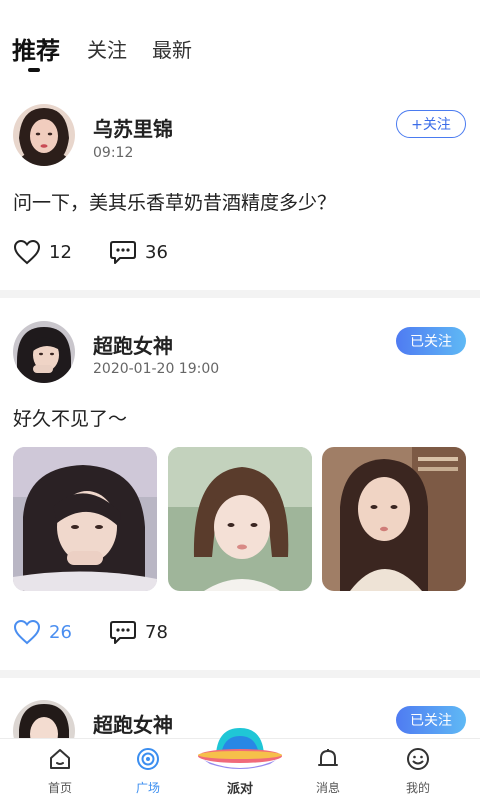 This screenshot has width=480, height=801. What do you see at coordinates (239, 789) in the screenshot?
I see `nav-label: 派对` at bounding box center [239, 789].